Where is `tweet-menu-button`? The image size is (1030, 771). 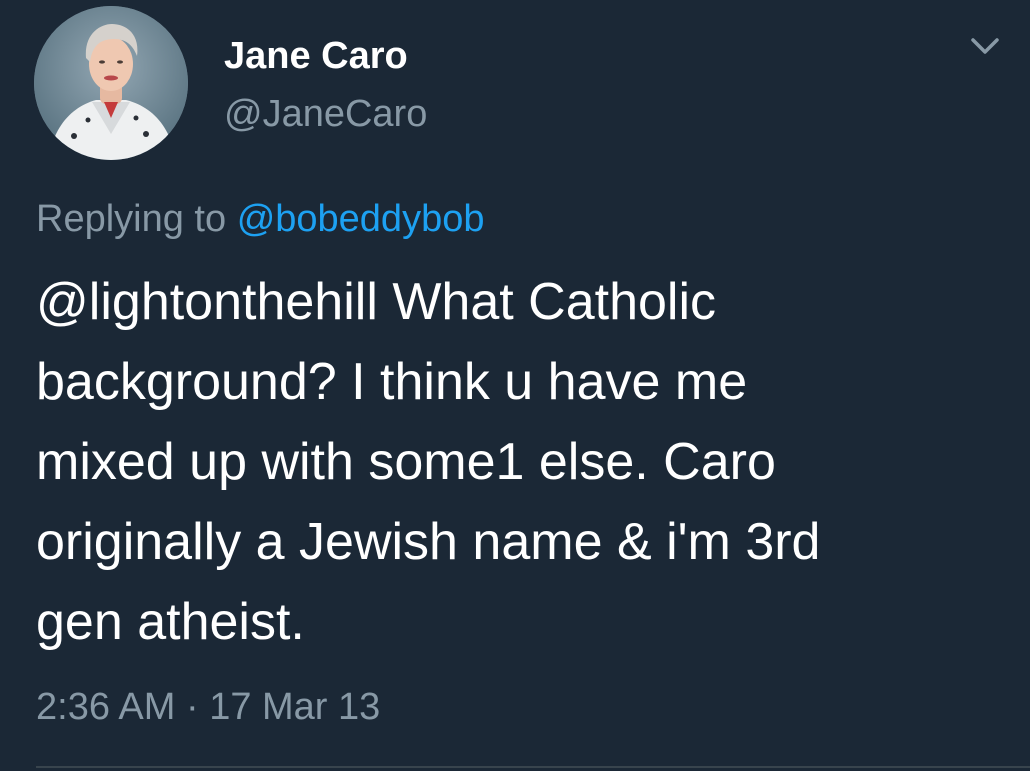
tweet-menu-button is located at coordinates (985, 46).